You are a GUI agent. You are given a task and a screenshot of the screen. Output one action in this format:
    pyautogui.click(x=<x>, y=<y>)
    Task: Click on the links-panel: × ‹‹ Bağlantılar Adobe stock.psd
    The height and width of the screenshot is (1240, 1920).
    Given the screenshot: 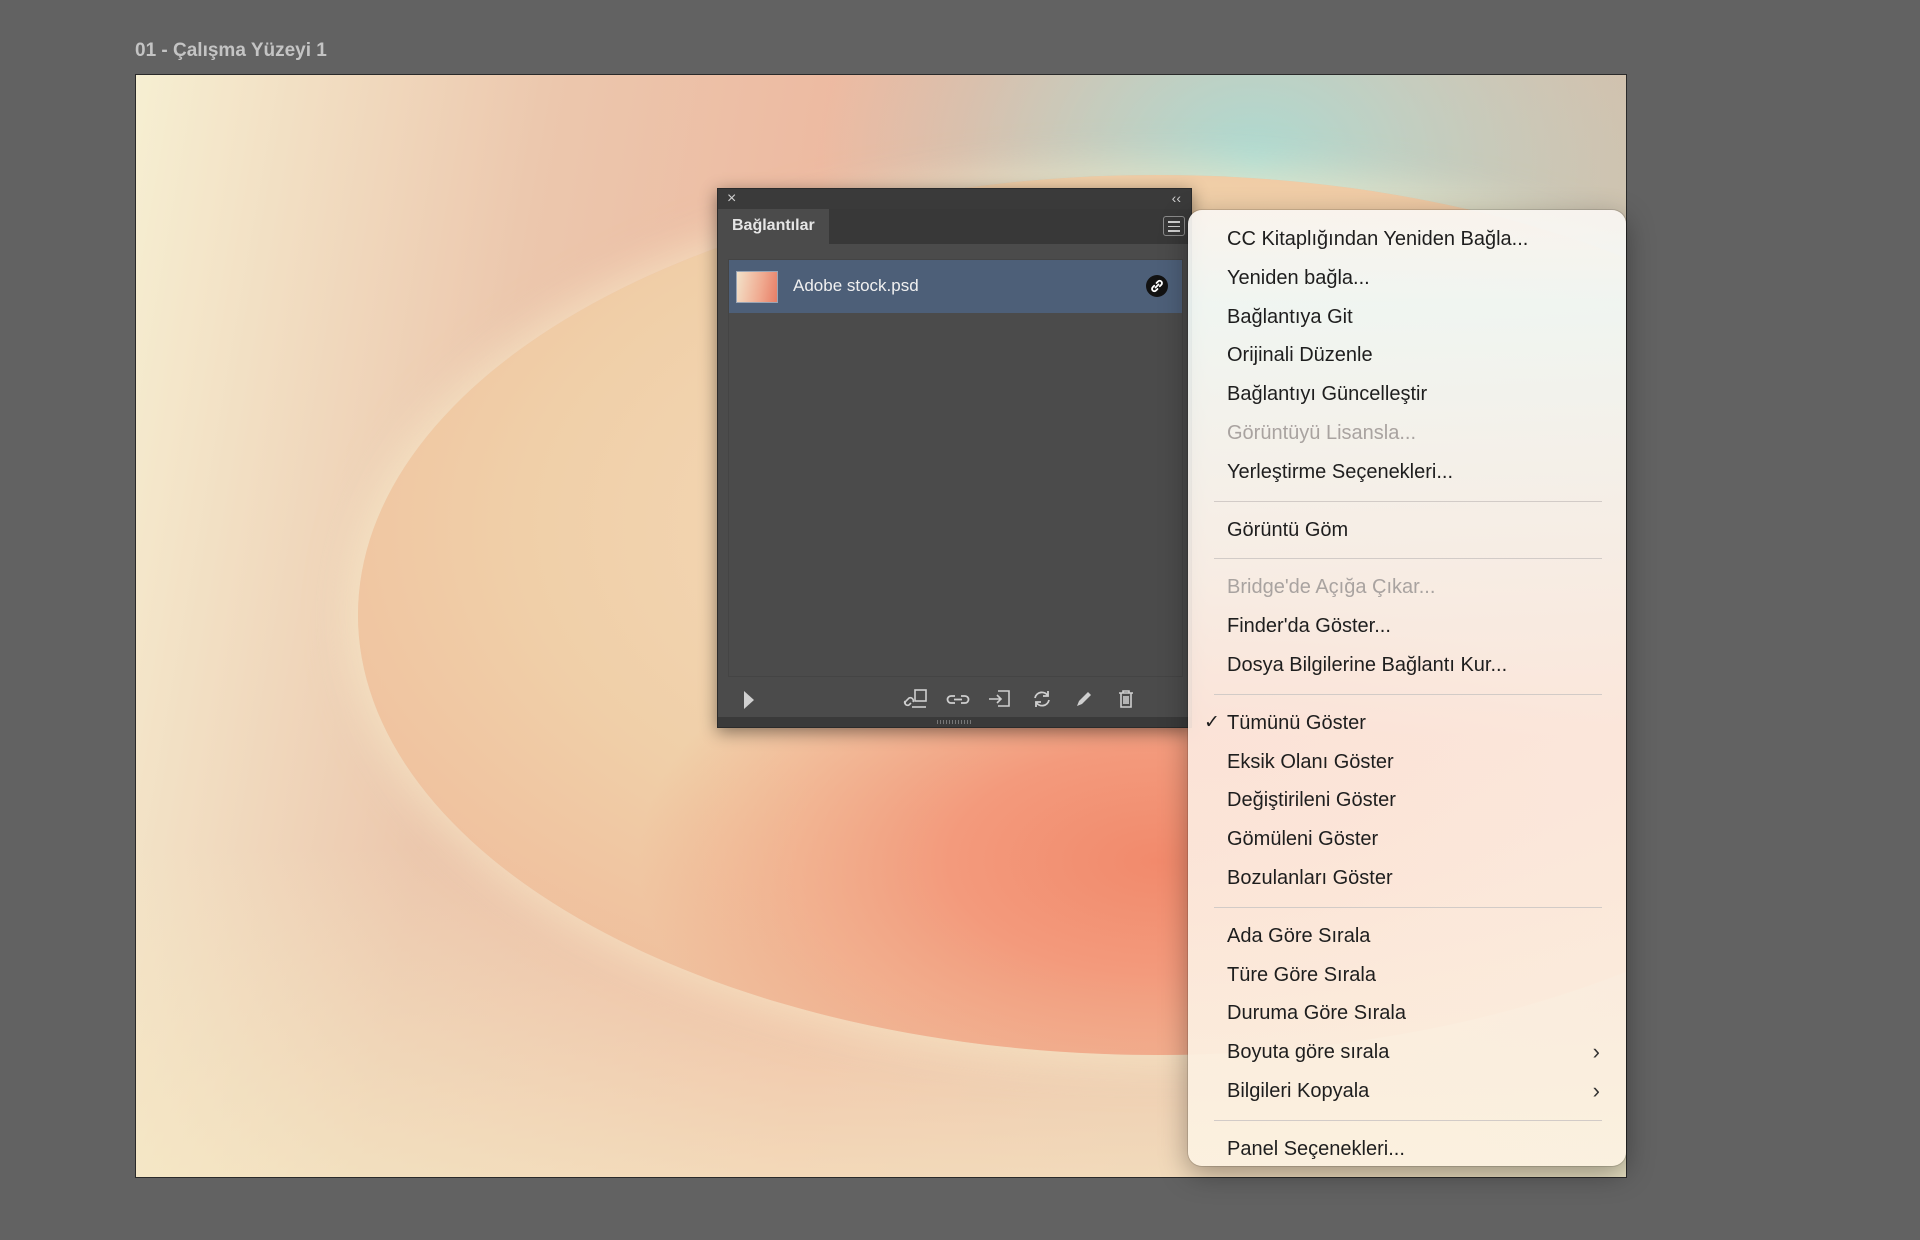 What is the action you would take?
    pyautogui.click(x=954, y=458)
    